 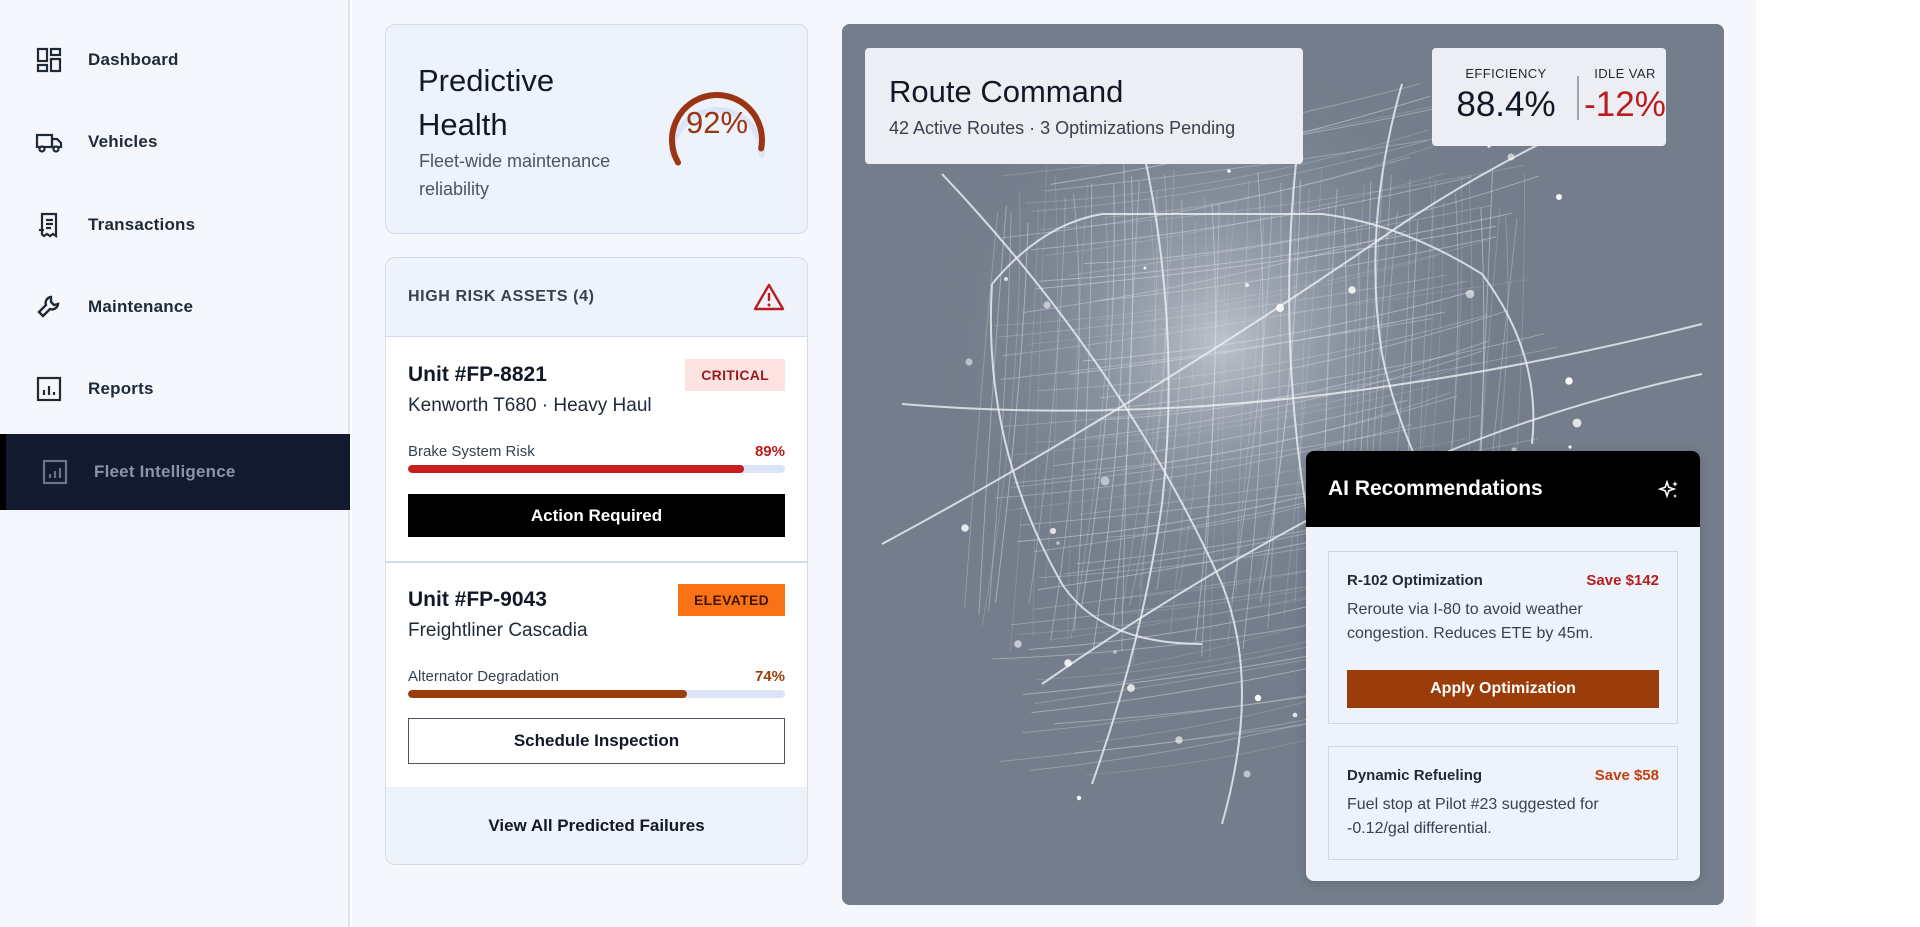 What do you see at coordinates (1415, 775) in the screenshot?
I see `rec-title: Dynamic Refueling` at bounding box center [1415, 775].